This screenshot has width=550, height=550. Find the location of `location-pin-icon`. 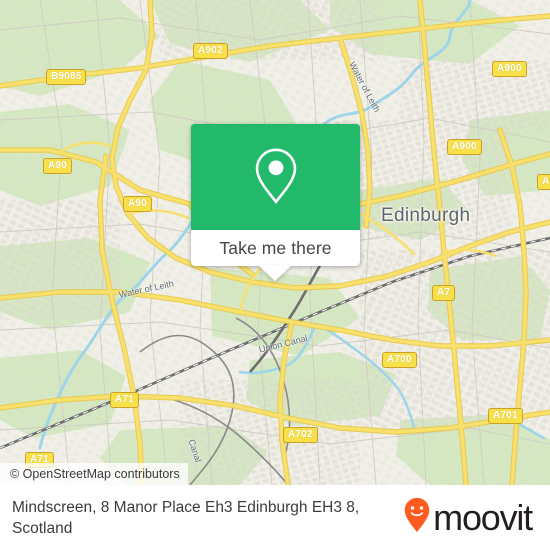

location-pin-icon is located at coordinates (276, 176).